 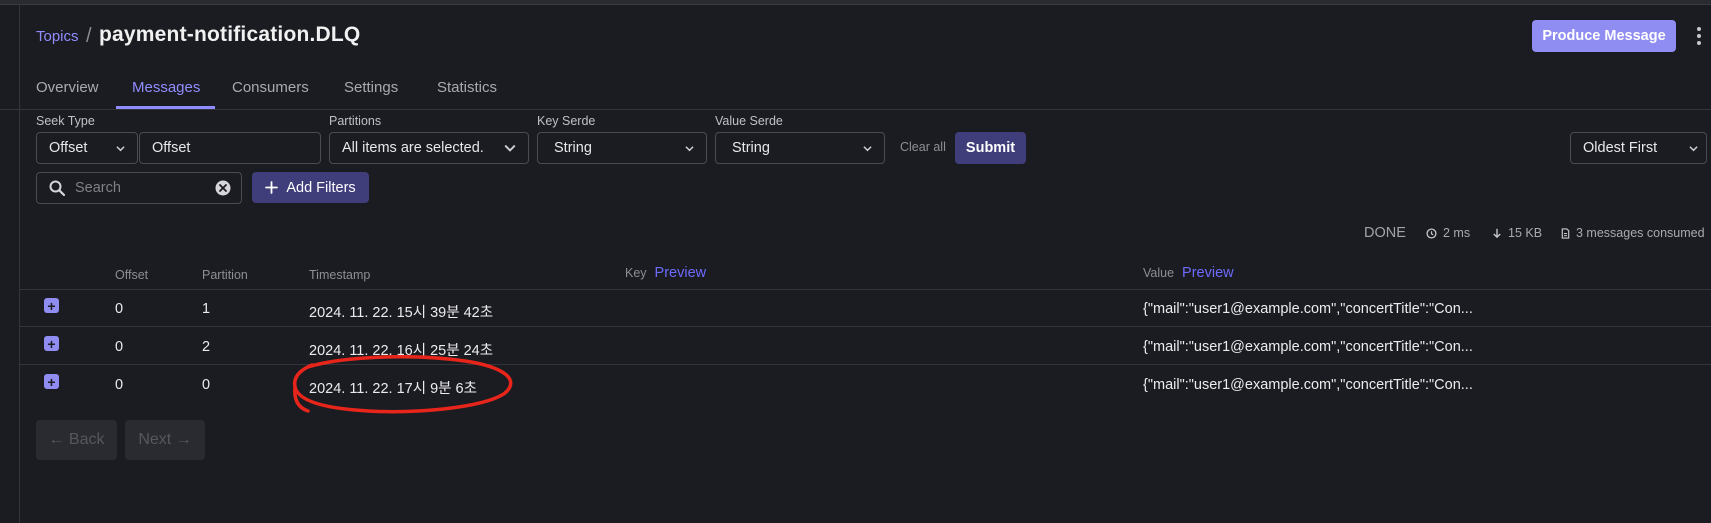 I want to click on seek-type-value: Offset, so click(x=68, y=148).